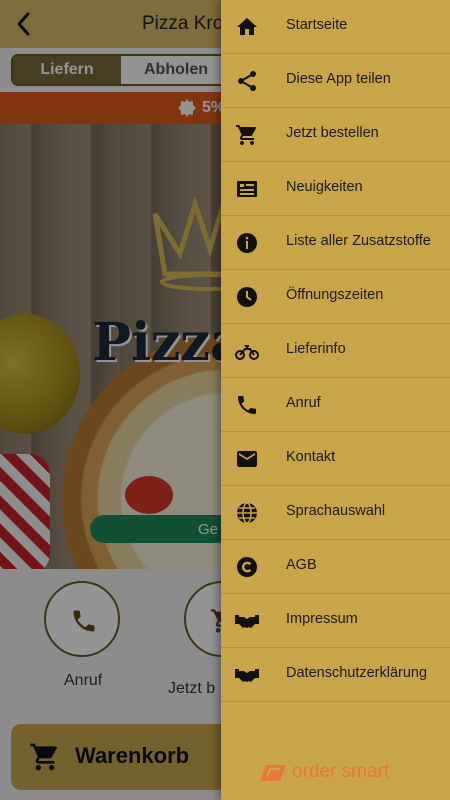  What do you see at coordinates (247, 459) in the screenshot?
I see `mail-icon` at bounding box center [247, 459].